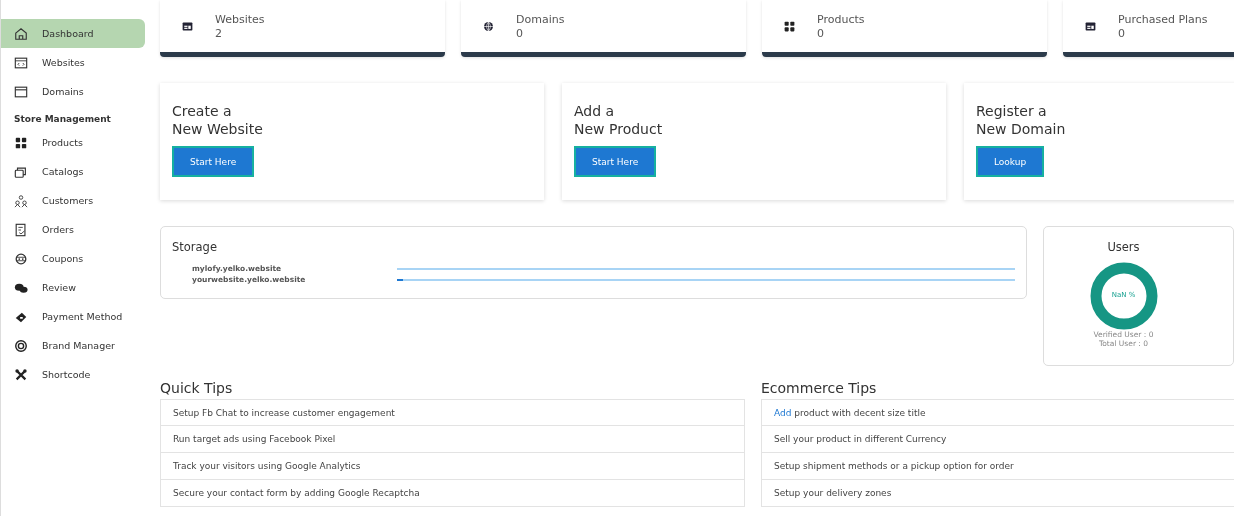 Image resolution: width=1234 pixels, height=516 pixels. Describe the element at coordinates (1011, 111) in the screenshot. I see `card-title: Register a` at that location.